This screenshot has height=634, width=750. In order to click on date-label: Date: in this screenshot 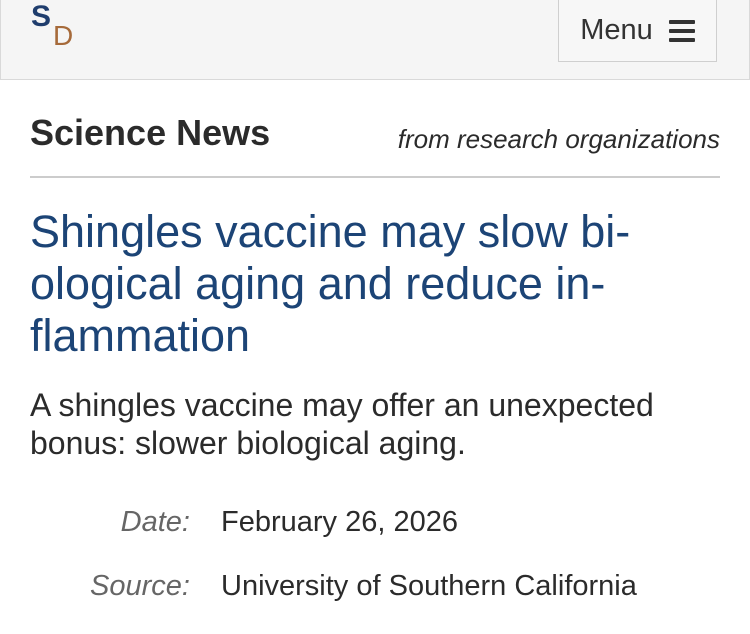, I will do `click(155, 522)`.